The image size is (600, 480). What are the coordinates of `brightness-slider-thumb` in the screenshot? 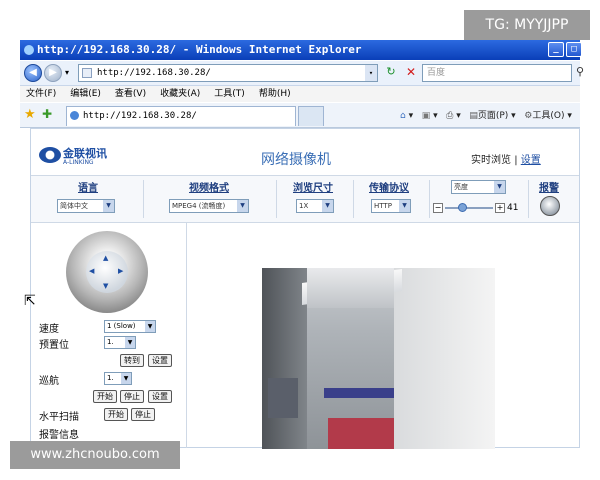 It's located at (462, 207).